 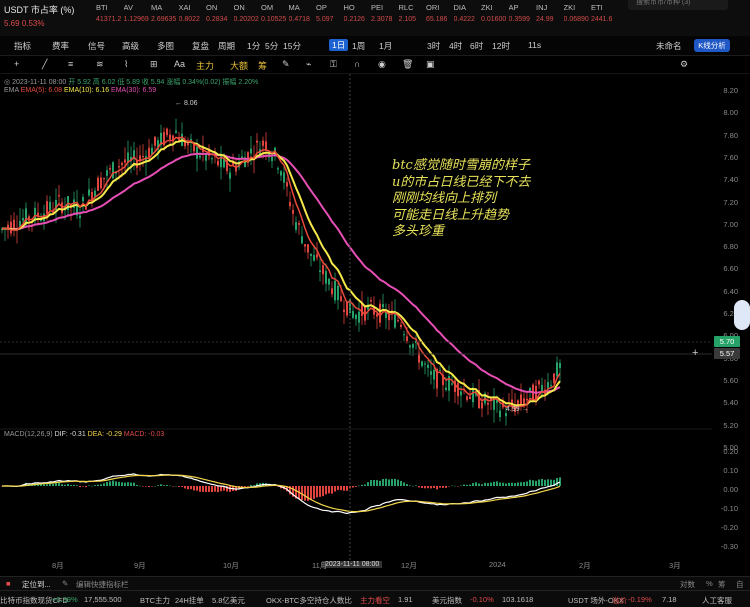 I want to click on interval-5m: 5分, so click(x=271, y=46).